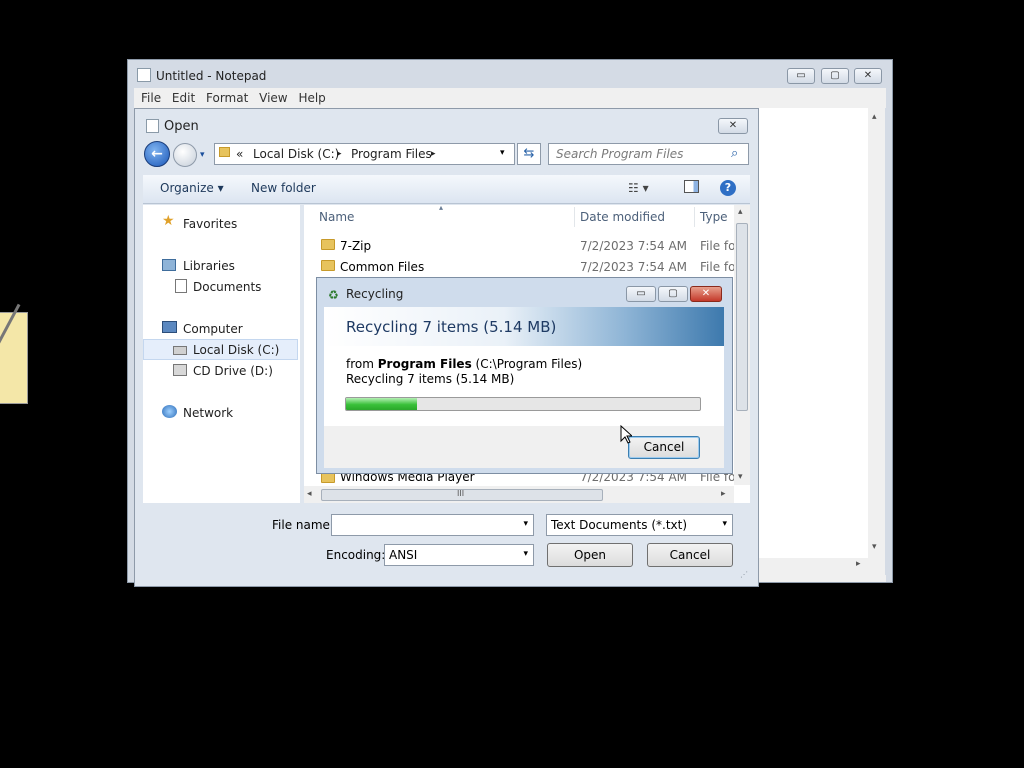 This screenshot has height=768, width=1024. What do you see at coordinates (180, 350) in the screenshot?
I see `local-disk-icon` at bounding box center [180, 350].